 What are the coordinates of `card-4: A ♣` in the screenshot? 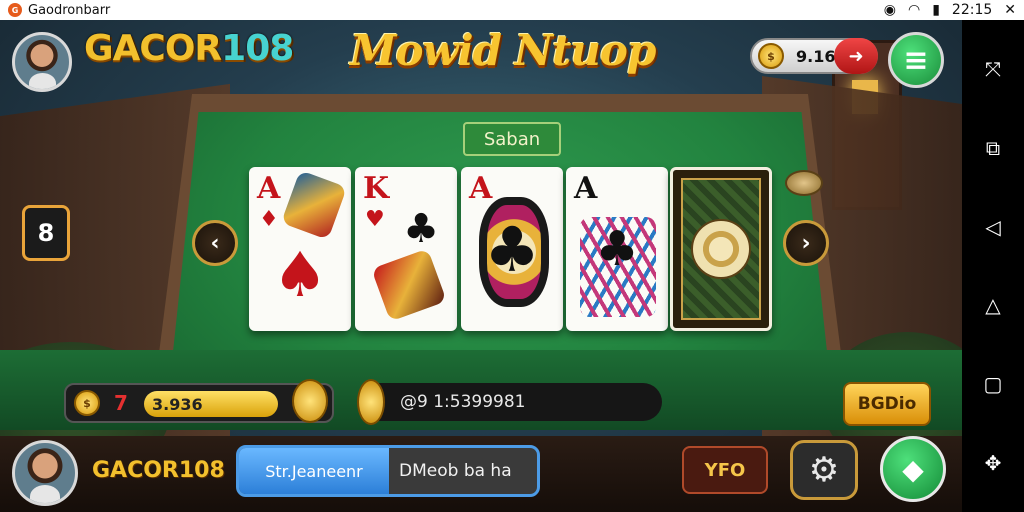 It's located at (617, 249).